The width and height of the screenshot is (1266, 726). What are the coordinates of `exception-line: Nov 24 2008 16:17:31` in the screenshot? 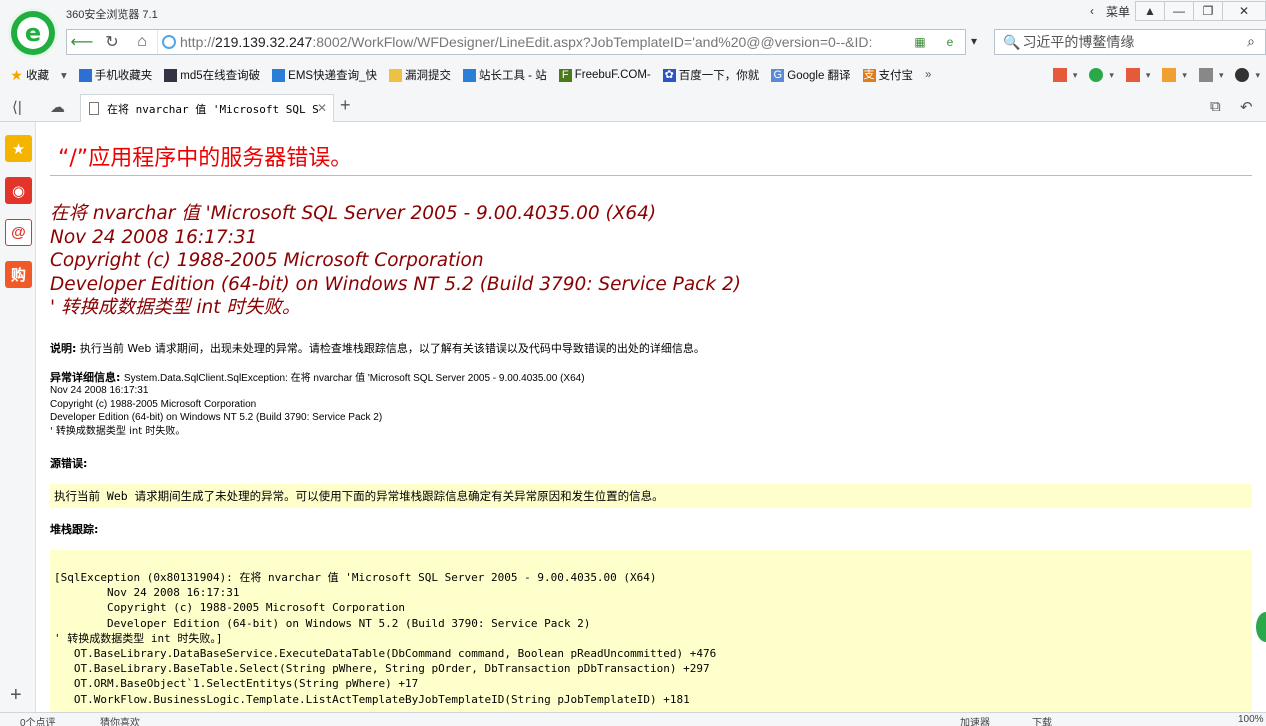 It's located at (99, 390).